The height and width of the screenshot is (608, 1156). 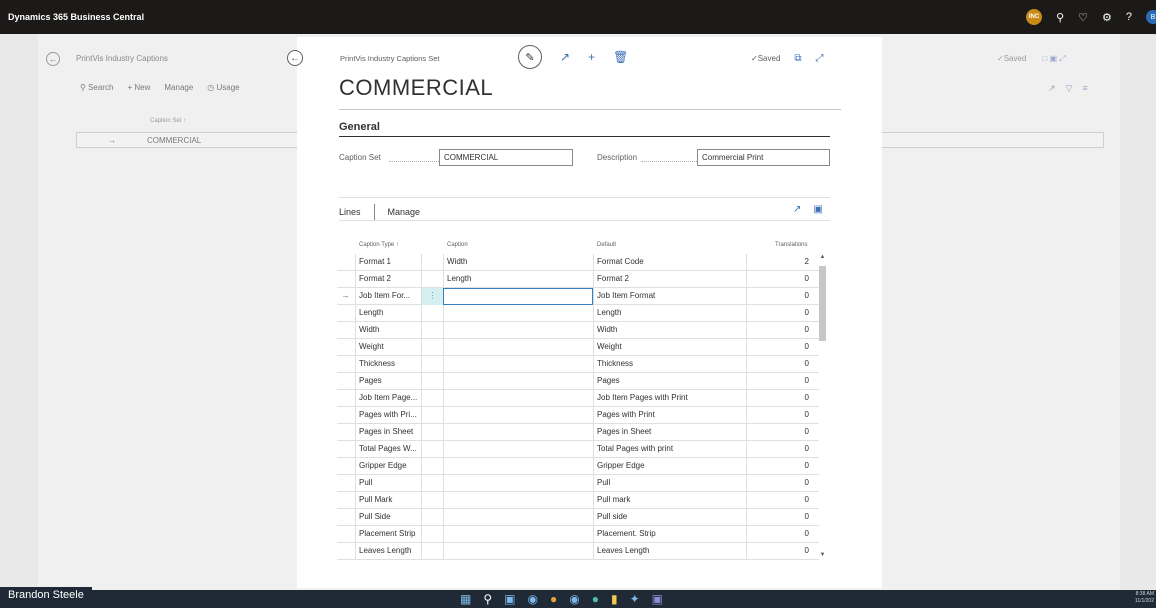 What do you see at coordinates (822, 257) in the screenshot?
I see `scroll-up-icon: ▲` at bounding box center [822, 257].